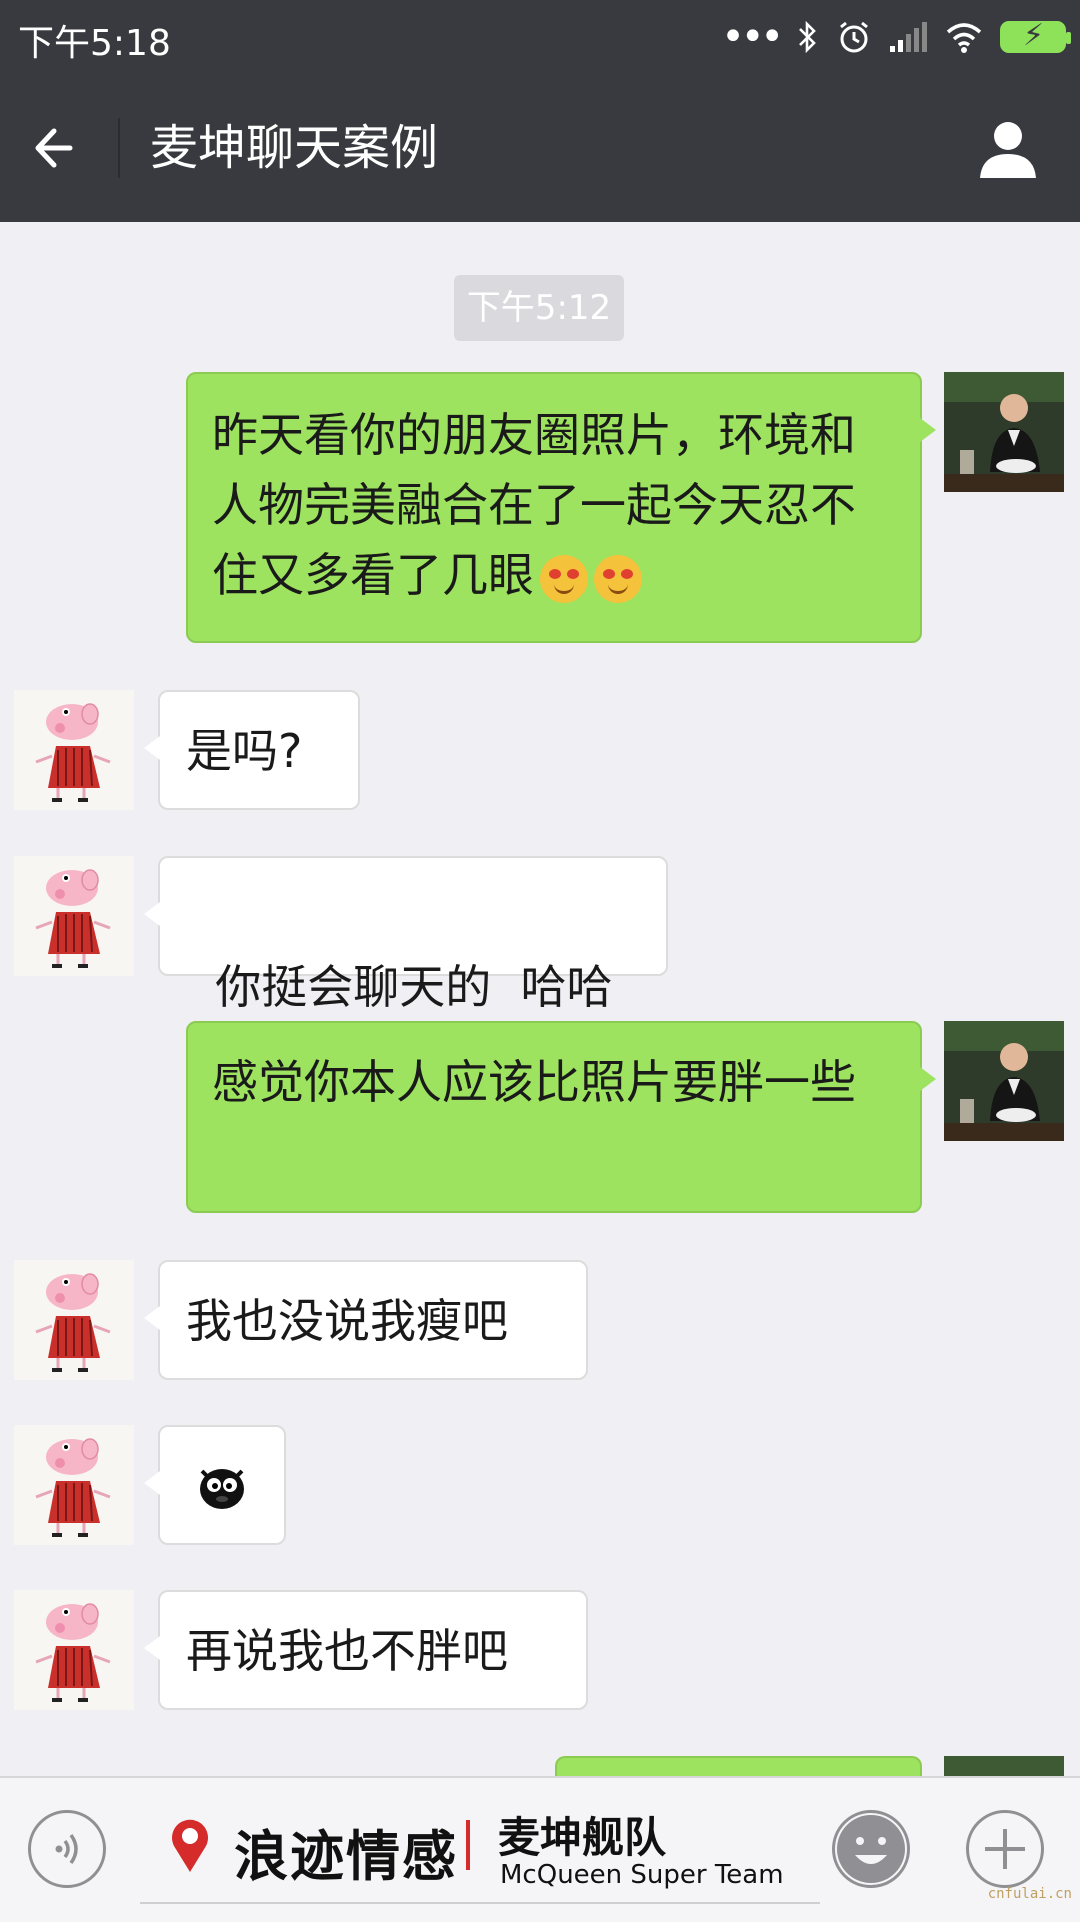 The height and width of the screenshot is (1922, 1080). Describe the element at coordinates (94, 43) in the screenshot. I see `status-time: 下午5:18` at that location.